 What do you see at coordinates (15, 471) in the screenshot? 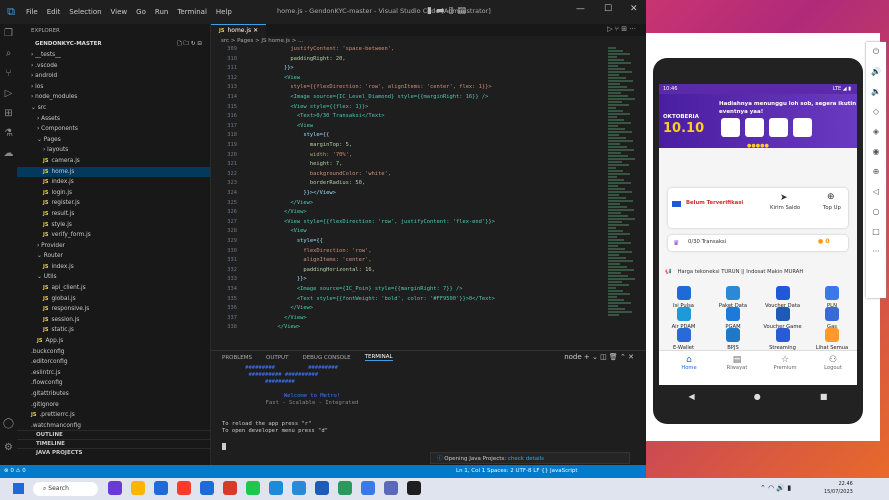
I see `problems-status: ⊗ 0 ⚠ 0` at bounding box center [15, 471].